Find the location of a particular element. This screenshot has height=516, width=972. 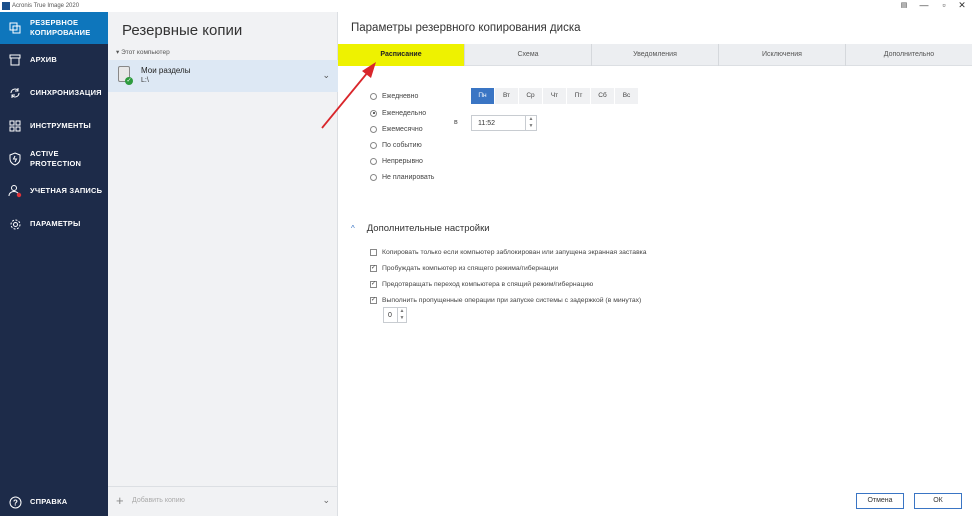

day-tue: Вт is located at coordinates (507, 96).